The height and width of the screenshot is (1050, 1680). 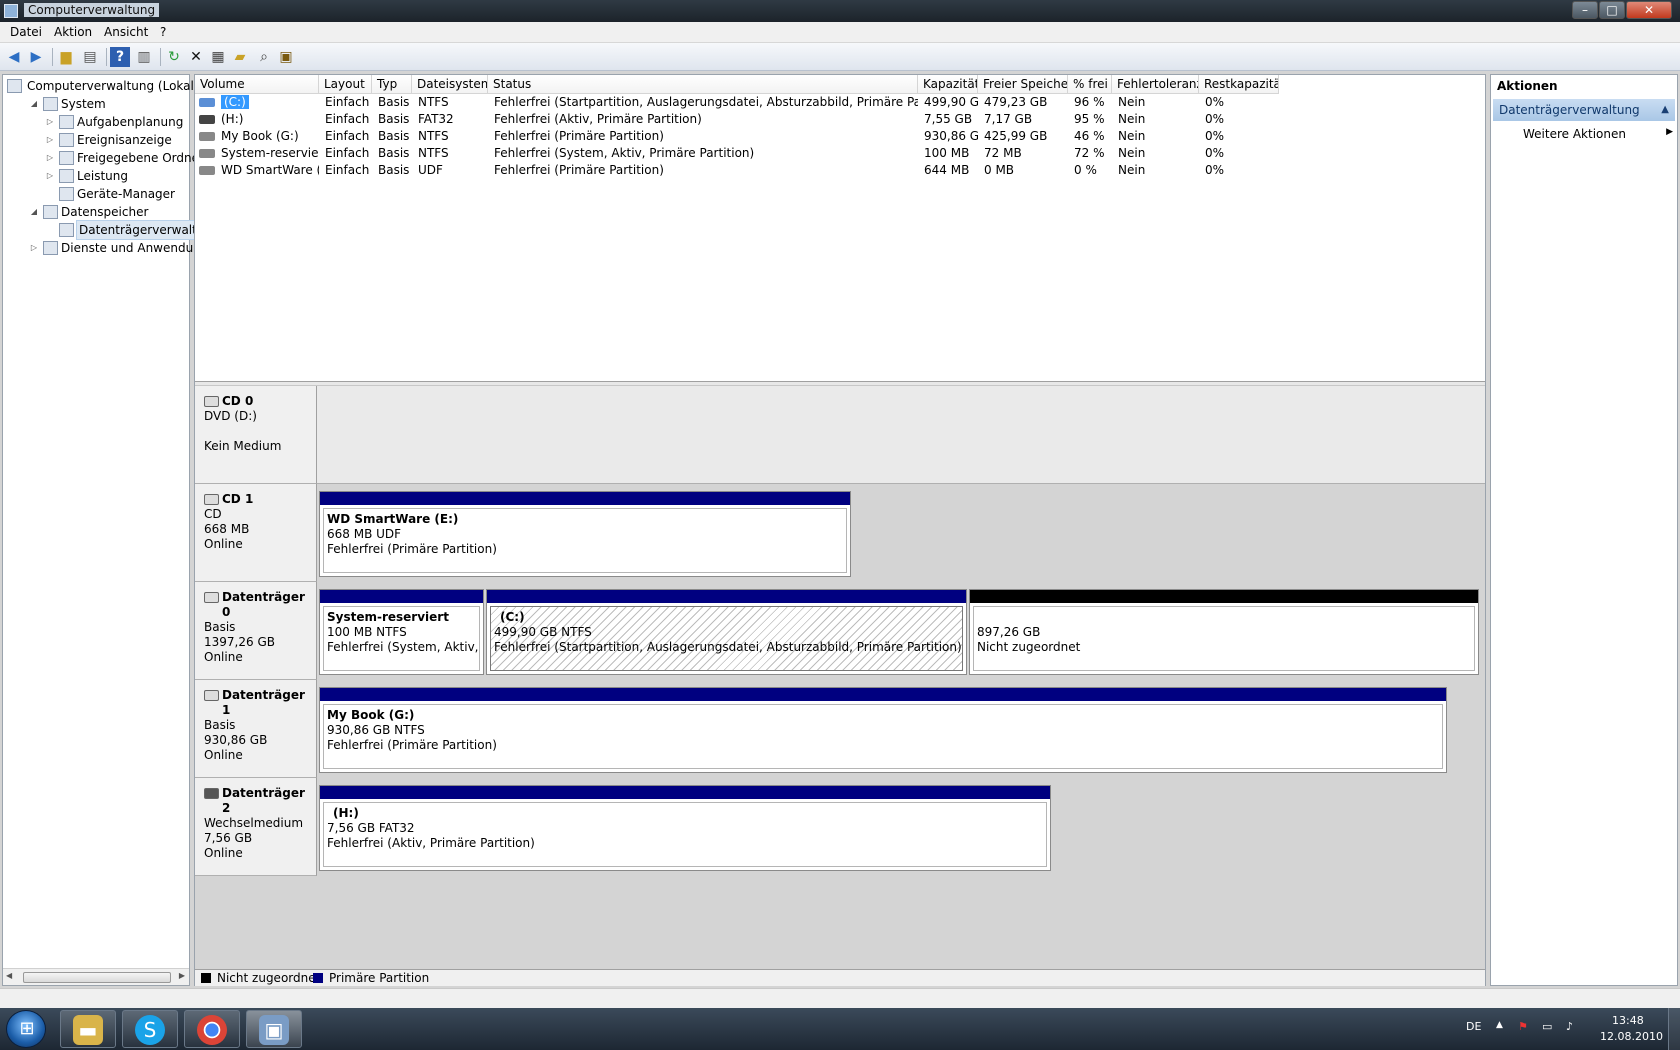 I want to click on scroll-left-icon: ◀, so click(x=9, y=975).